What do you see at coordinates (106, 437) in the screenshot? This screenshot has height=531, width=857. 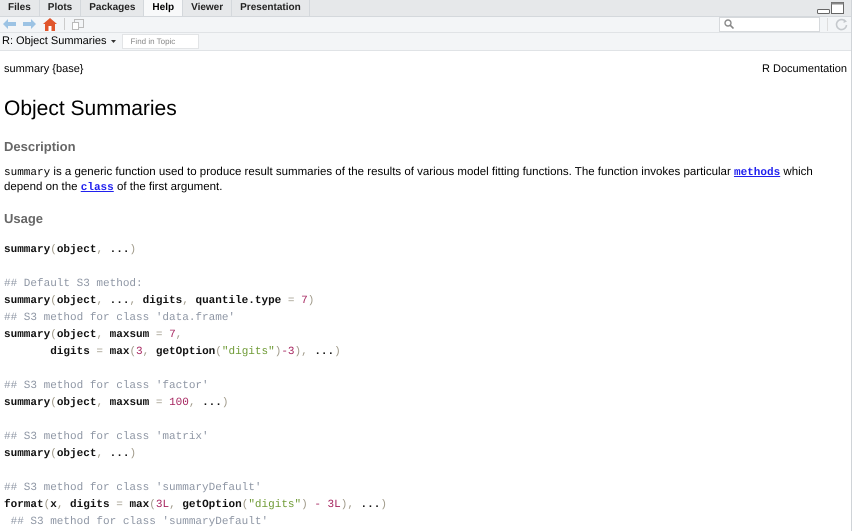 I see `code-line: ## S3 method for class 'matrix'` at bounding box center [106, 437].